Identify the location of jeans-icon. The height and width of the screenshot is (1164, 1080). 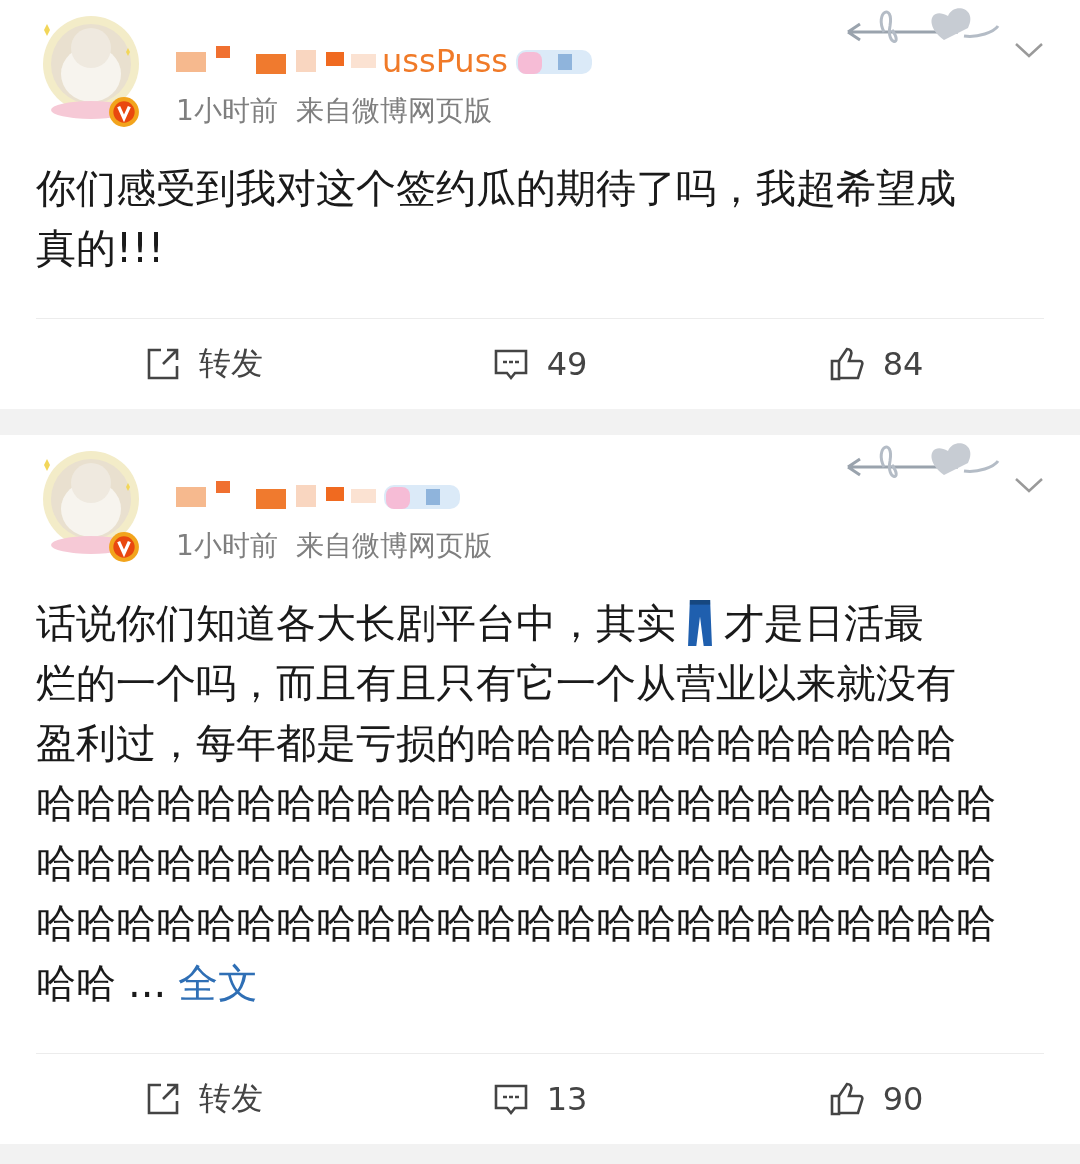
(700, 623).